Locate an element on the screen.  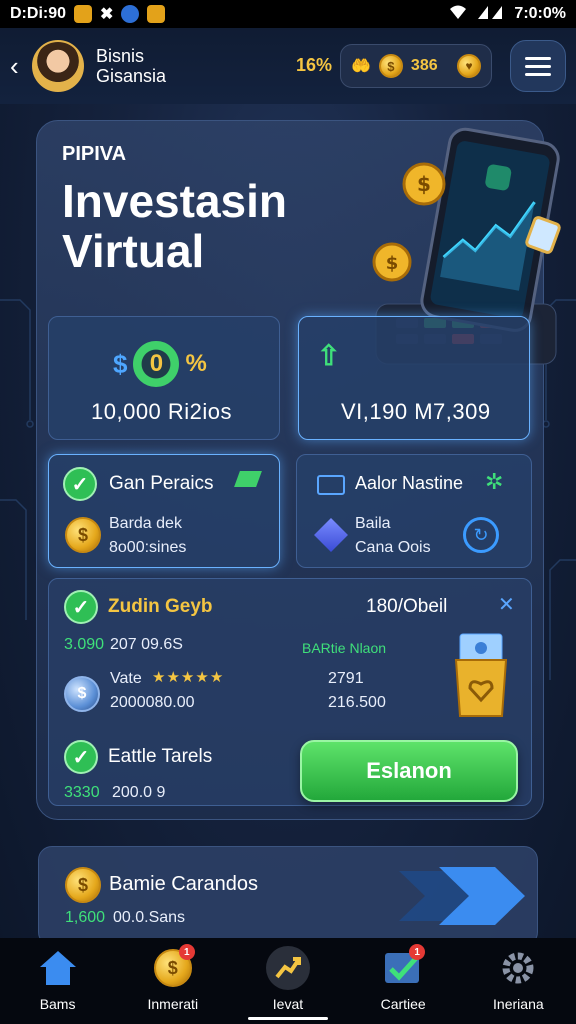
feature-title-2: Aalor Nastine is located at coordinates (409, 483).